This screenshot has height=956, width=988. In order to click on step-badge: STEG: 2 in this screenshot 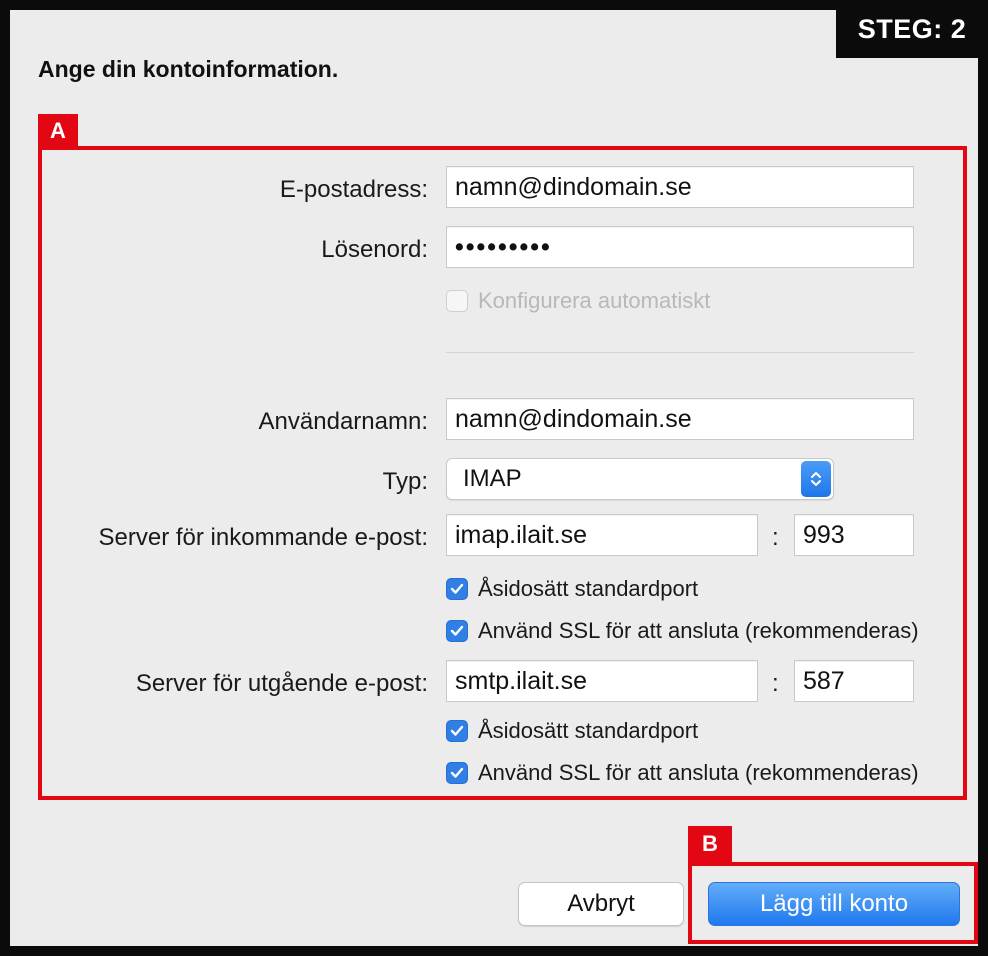, I will do `click(912, 29)`.